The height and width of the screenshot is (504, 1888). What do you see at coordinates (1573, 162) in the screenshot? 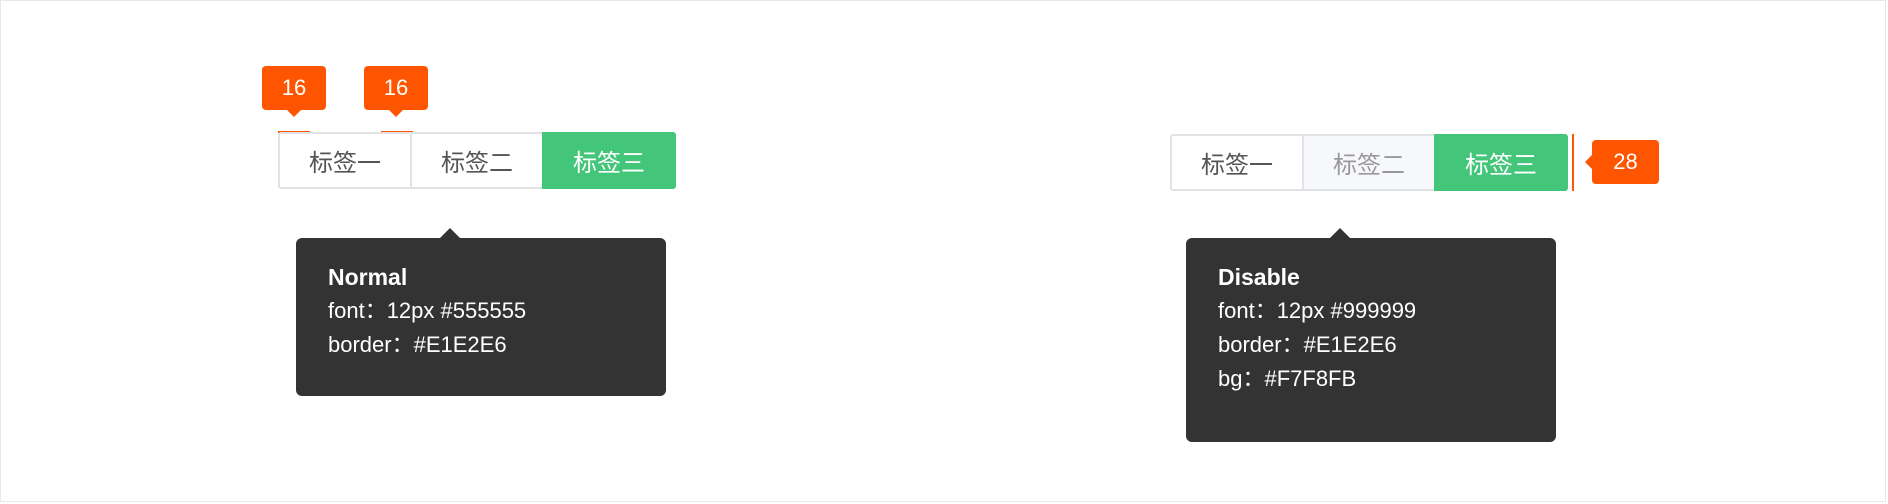
I see `measure-line-right` at bounding box center [1573, 162].